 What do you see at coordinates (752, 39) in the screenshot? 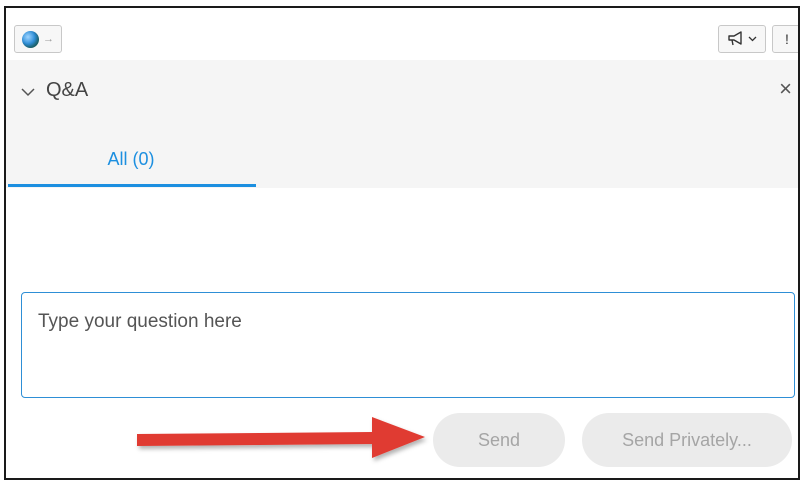
I see `chevron-down-icon` at bounding box center [752, 39].